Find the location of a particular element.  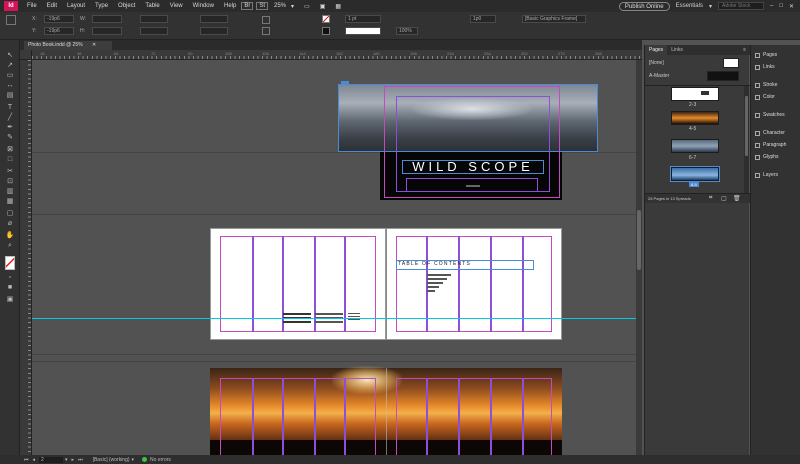

x-field: -19p6 is located at coordinates (59, 19).